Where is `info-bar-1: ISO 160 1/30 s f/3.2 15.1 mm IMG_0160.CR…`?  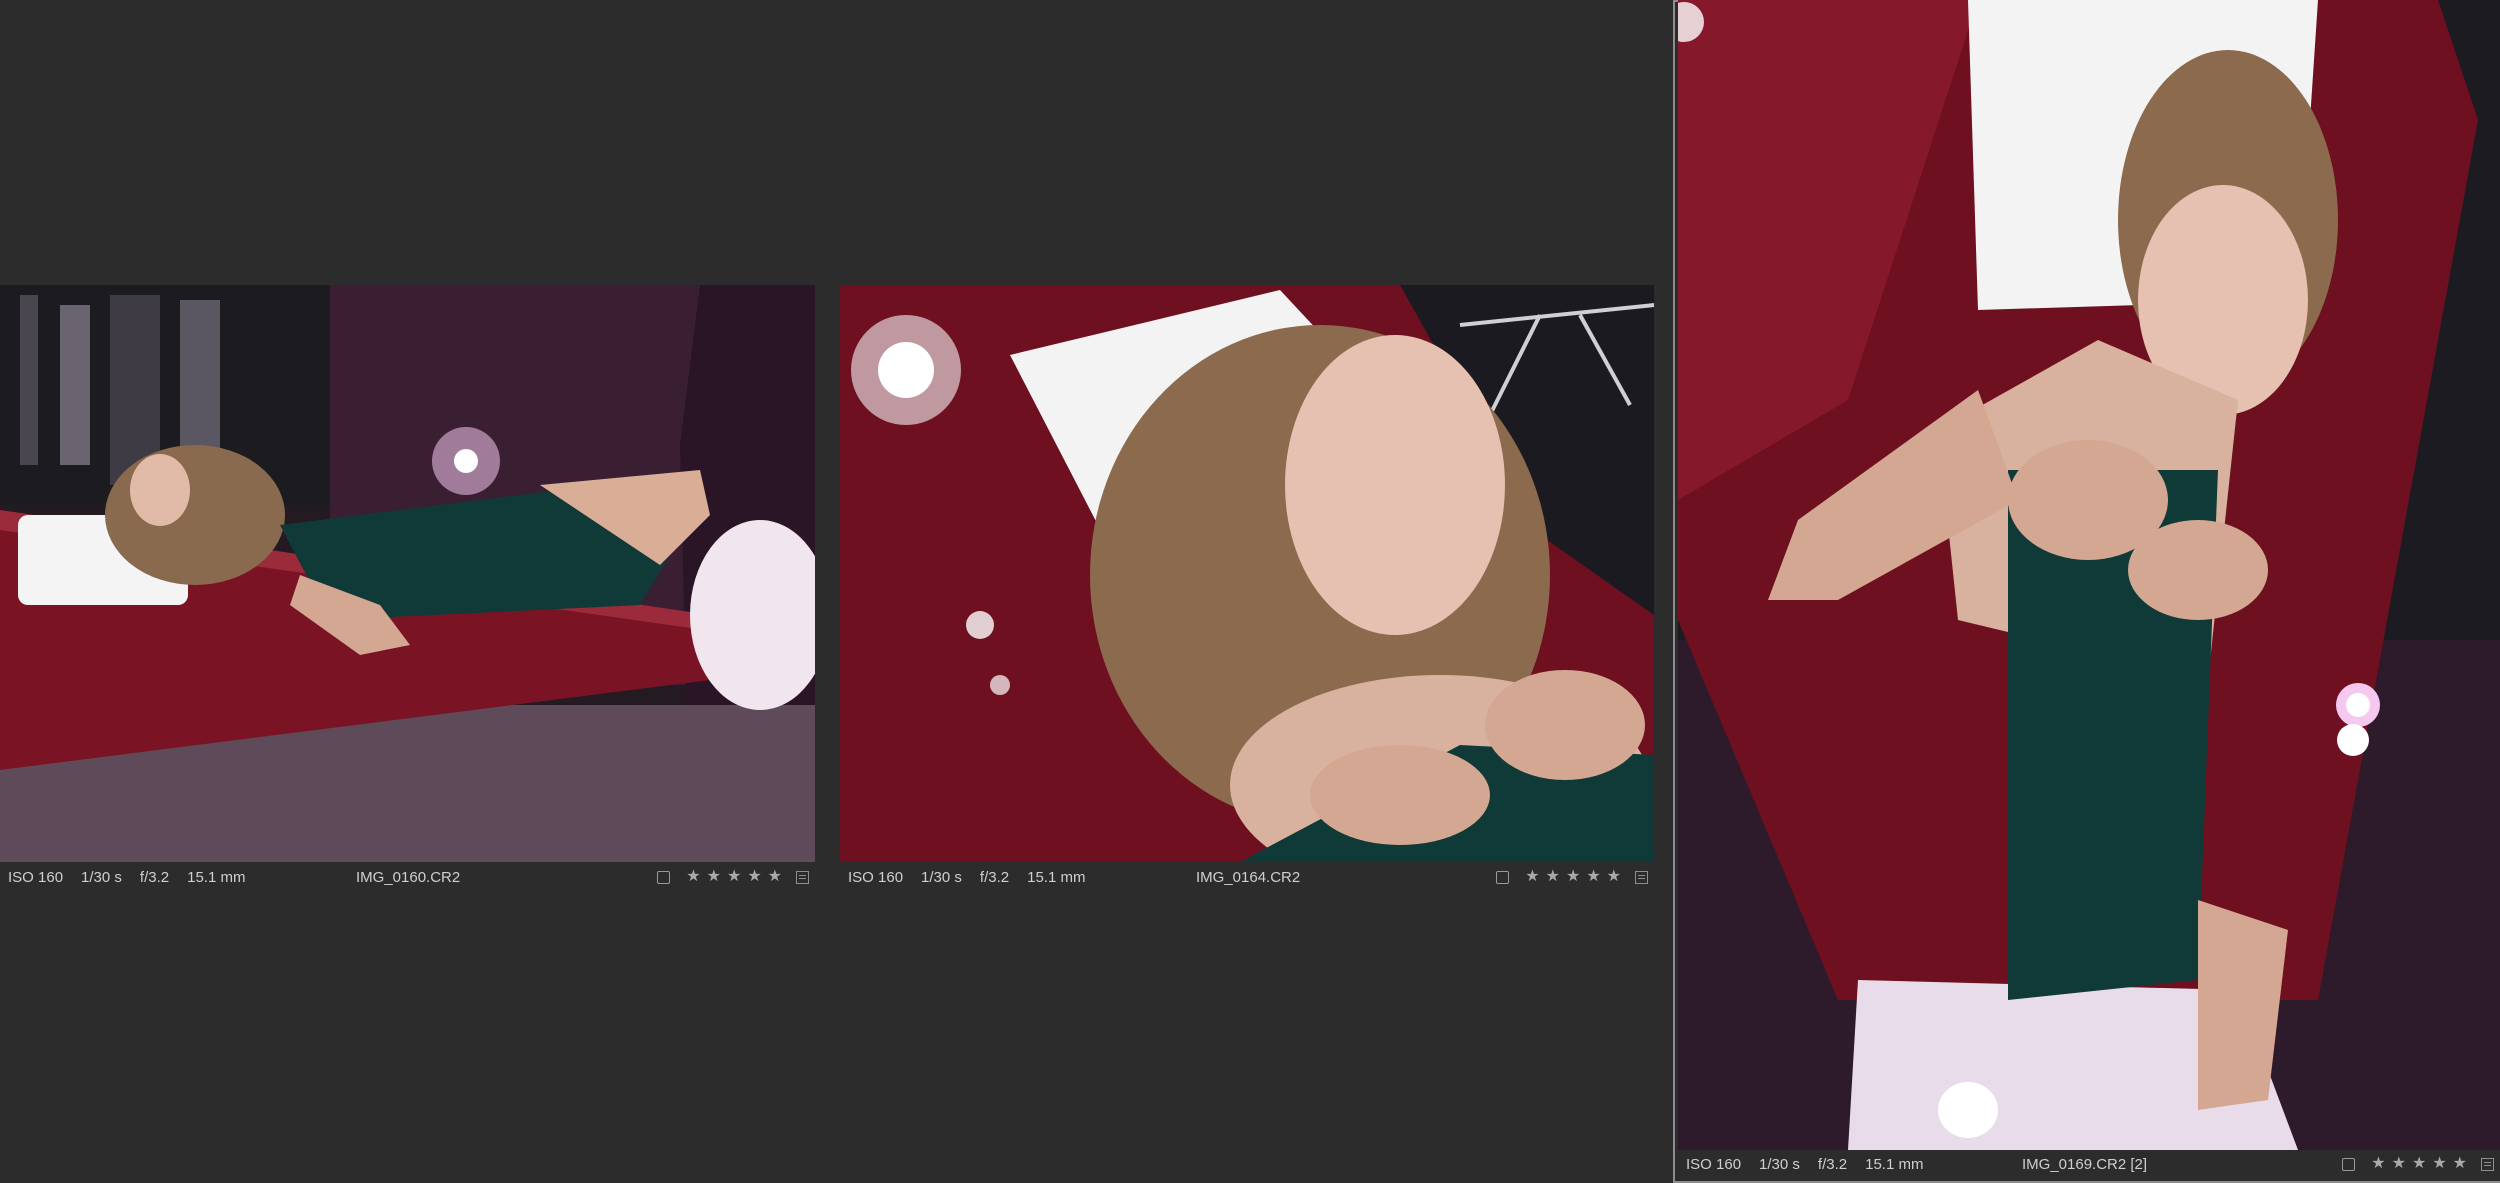 info-bar-1: ISO 160 1/30 s f/3.2 15.1 mm IMG_0160.CR… is located at coordinates (411, 877).